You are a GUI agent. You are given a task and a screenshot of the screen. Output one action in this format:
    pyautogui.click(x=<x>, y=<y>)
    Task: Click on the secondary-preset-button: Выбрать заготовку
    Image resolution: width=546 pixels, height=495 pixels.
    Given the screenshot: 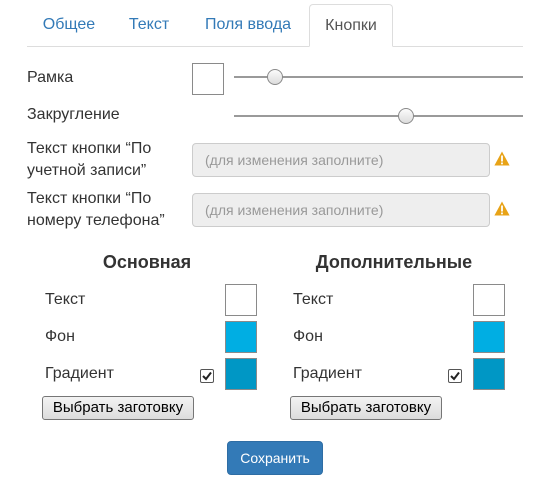 What is the action you would take?
    pyautogui.click(x=366, y=408)
    